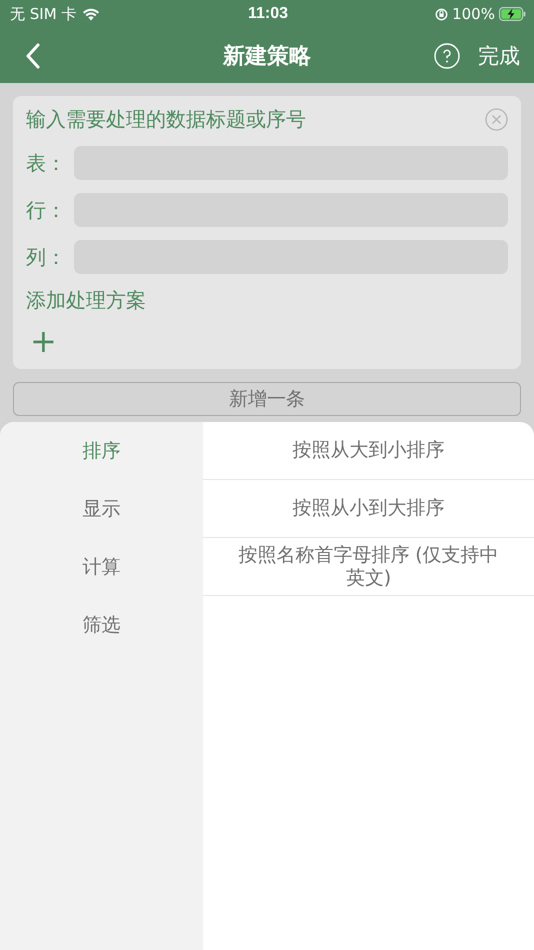 The height and width of the screenshot is (950, 534). I want to click on field-label: 列：, so click(45, 257).